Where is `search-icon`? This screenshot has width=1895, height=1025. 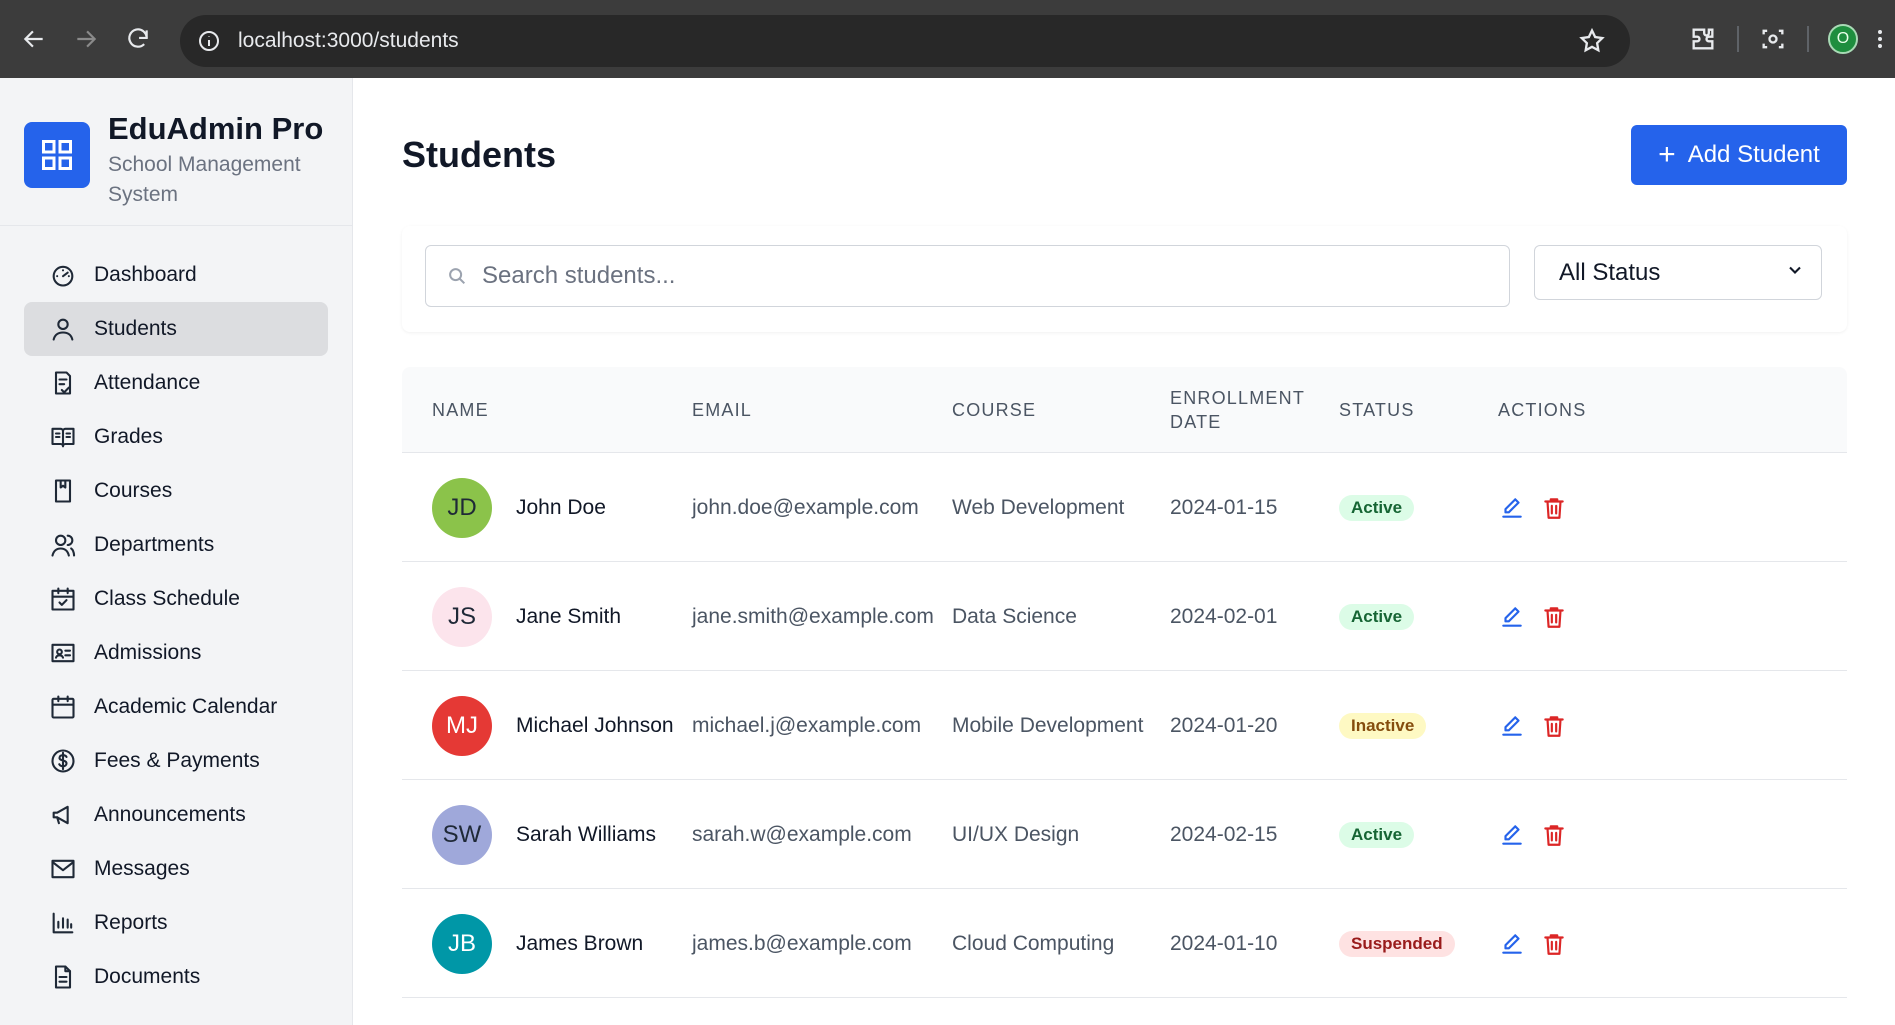 search-icon is located at coordinates (457, 276).